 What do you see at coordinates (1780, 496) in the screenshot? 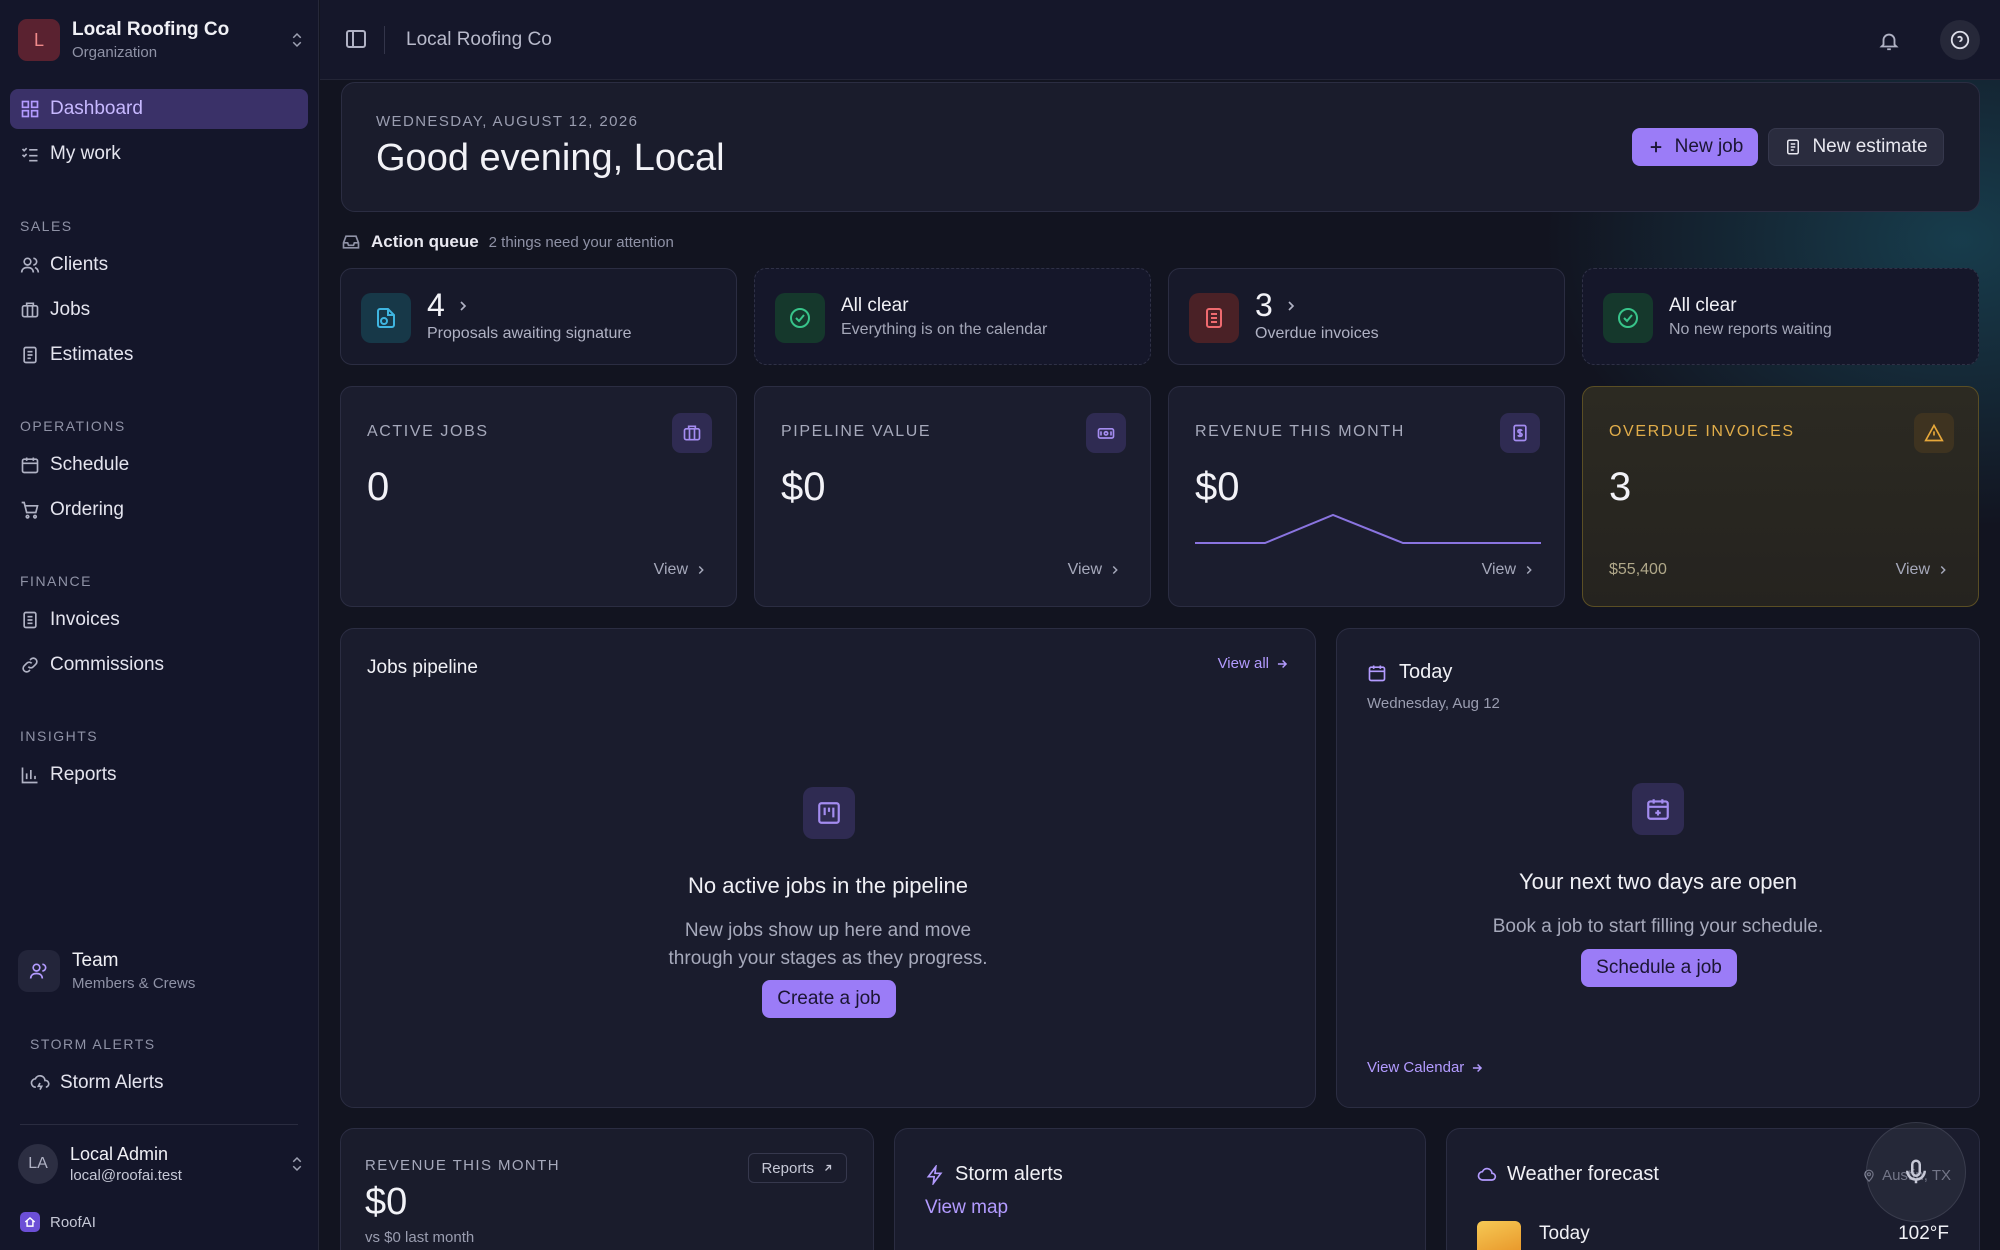
I see `stat-overdue-invoices: OVERDUE INVOICES 3 $55,400 View` at bounding box center [1780, 496].